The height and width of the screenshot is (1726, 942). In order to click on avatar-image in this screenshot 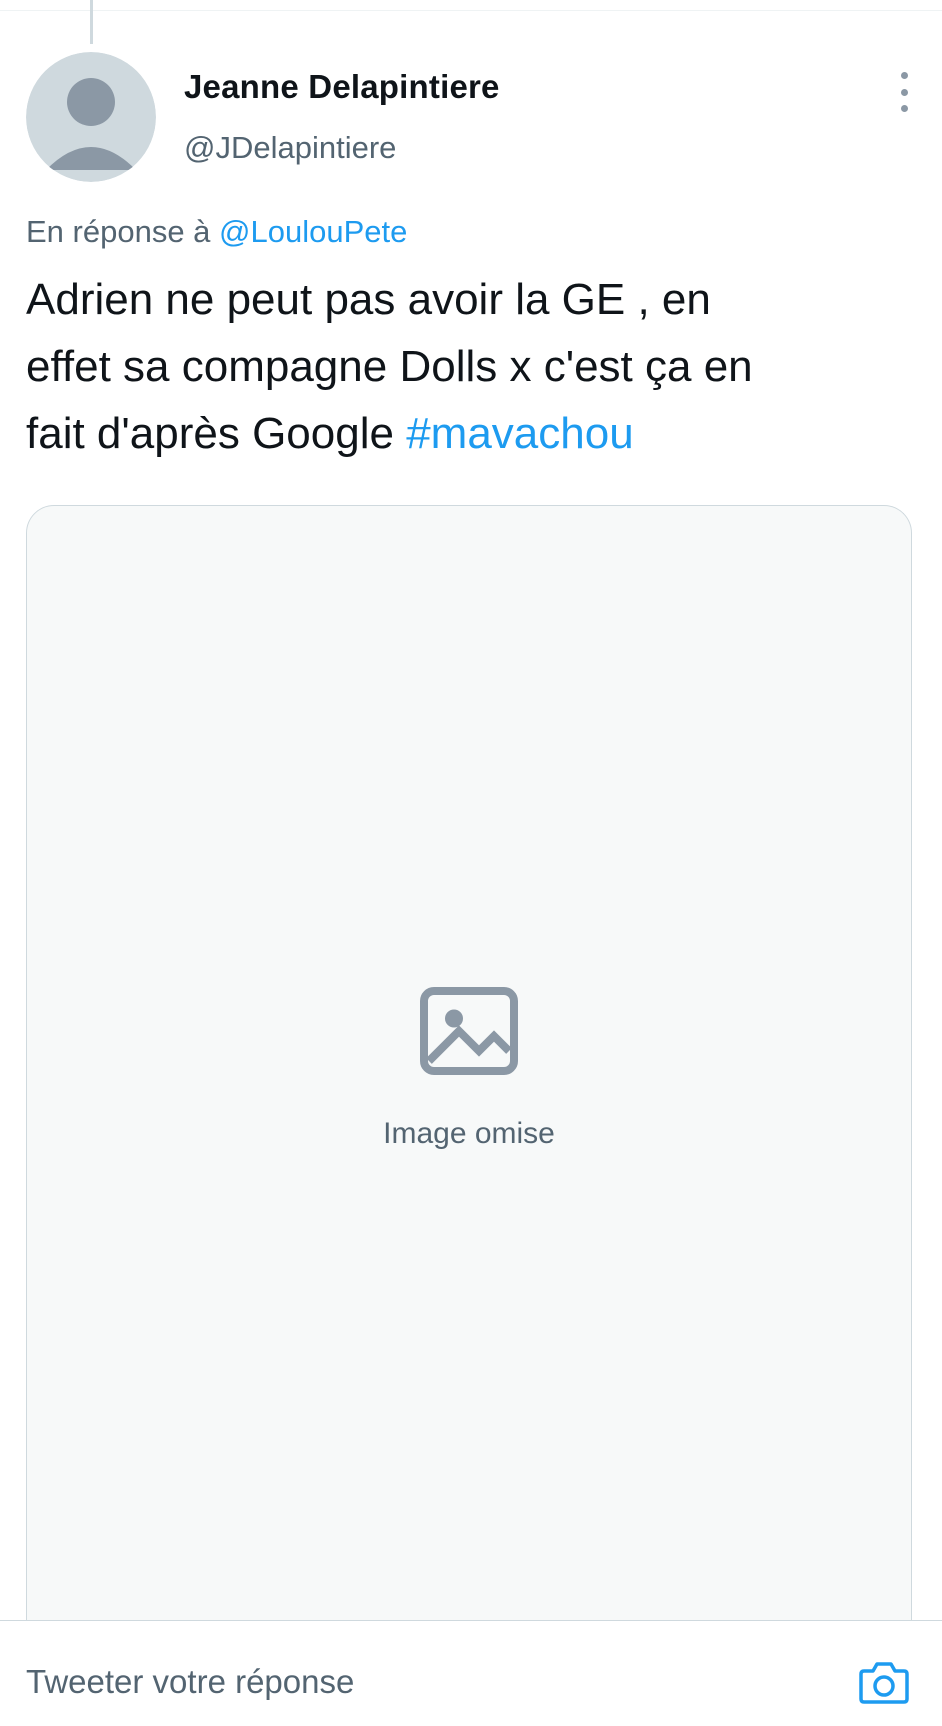, I will do `click(91, 117)`.